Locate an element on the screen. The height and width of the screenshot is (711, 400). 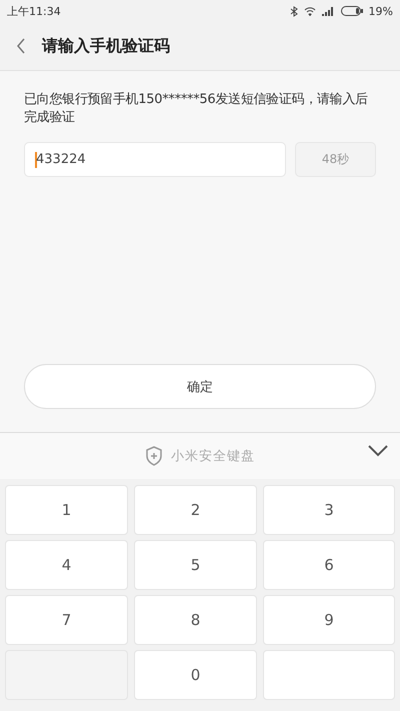
digit-key: 9 is located at coordinates (329, 620).